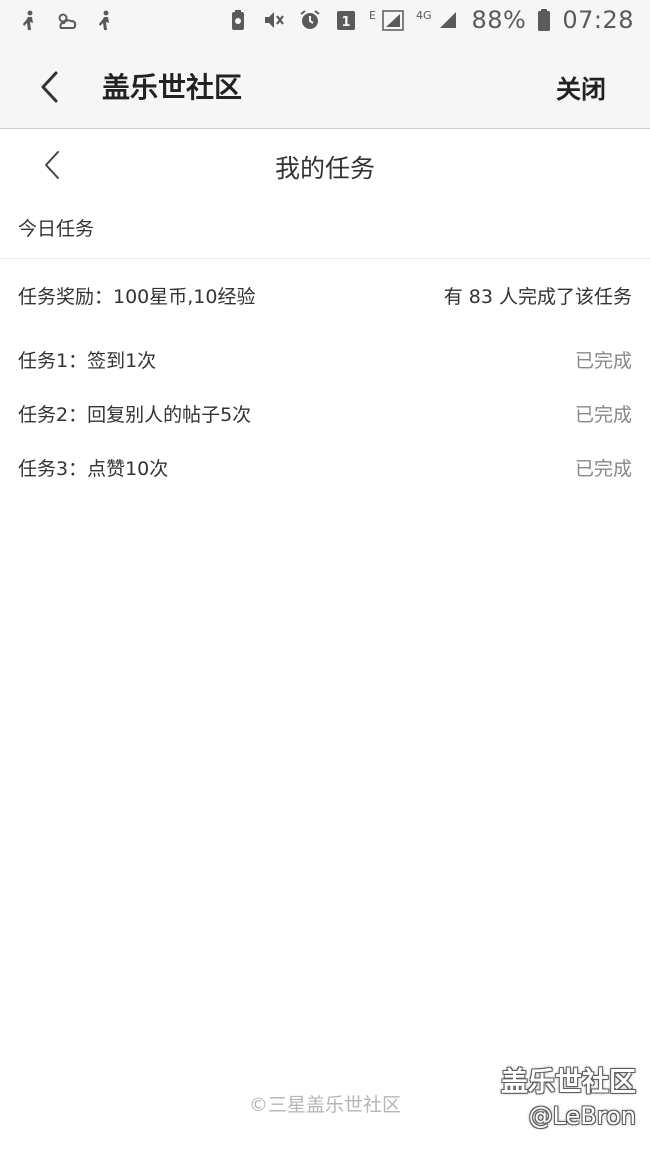 Image resolution: width=650 pixels, height=1156 pixels. What do you see at coordinates (310, 20) in the screenshot?
I see `alarm-icon` at bounding box center [310, 20].